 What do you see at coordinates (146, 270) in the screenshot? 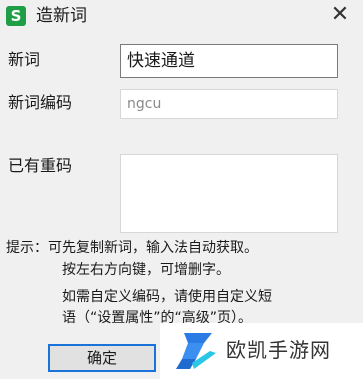
I see `hint-line-2: 按左右方向键，可增删字。` at bounding box center [146, 270].